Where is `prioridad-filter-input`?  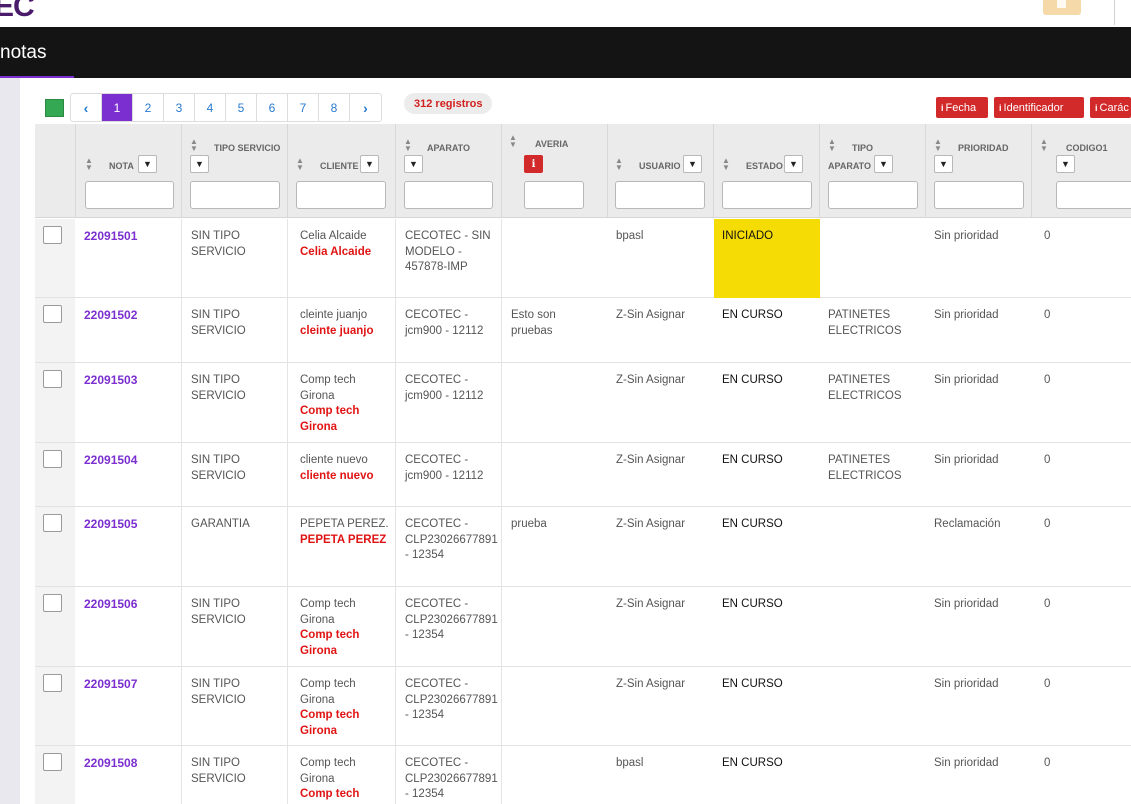 prioridad-filter-input is located at coordinates (979, 195).